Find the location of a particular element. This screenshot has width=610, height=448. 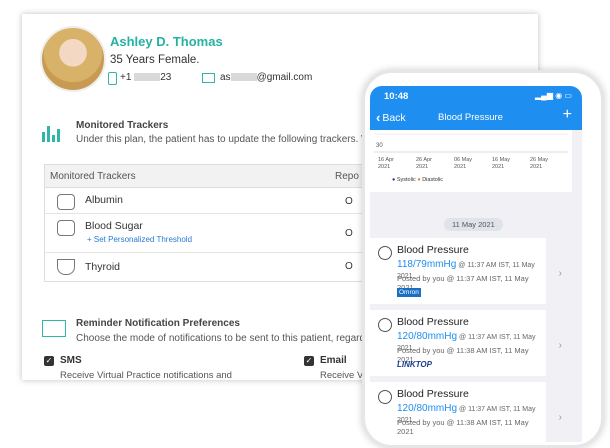

tracker-label: Albumin is located at coordinates (104, 200).